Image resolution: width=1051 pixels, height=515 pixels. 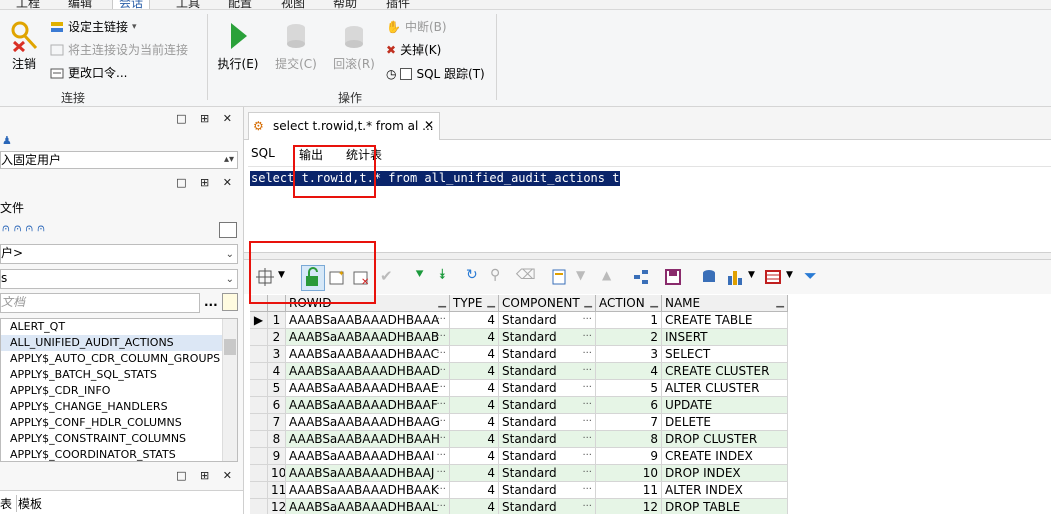 What do you see at coordinates (277, 337) in the screenshot?
I see `row-number: 2` at bounding box center [277, 337].